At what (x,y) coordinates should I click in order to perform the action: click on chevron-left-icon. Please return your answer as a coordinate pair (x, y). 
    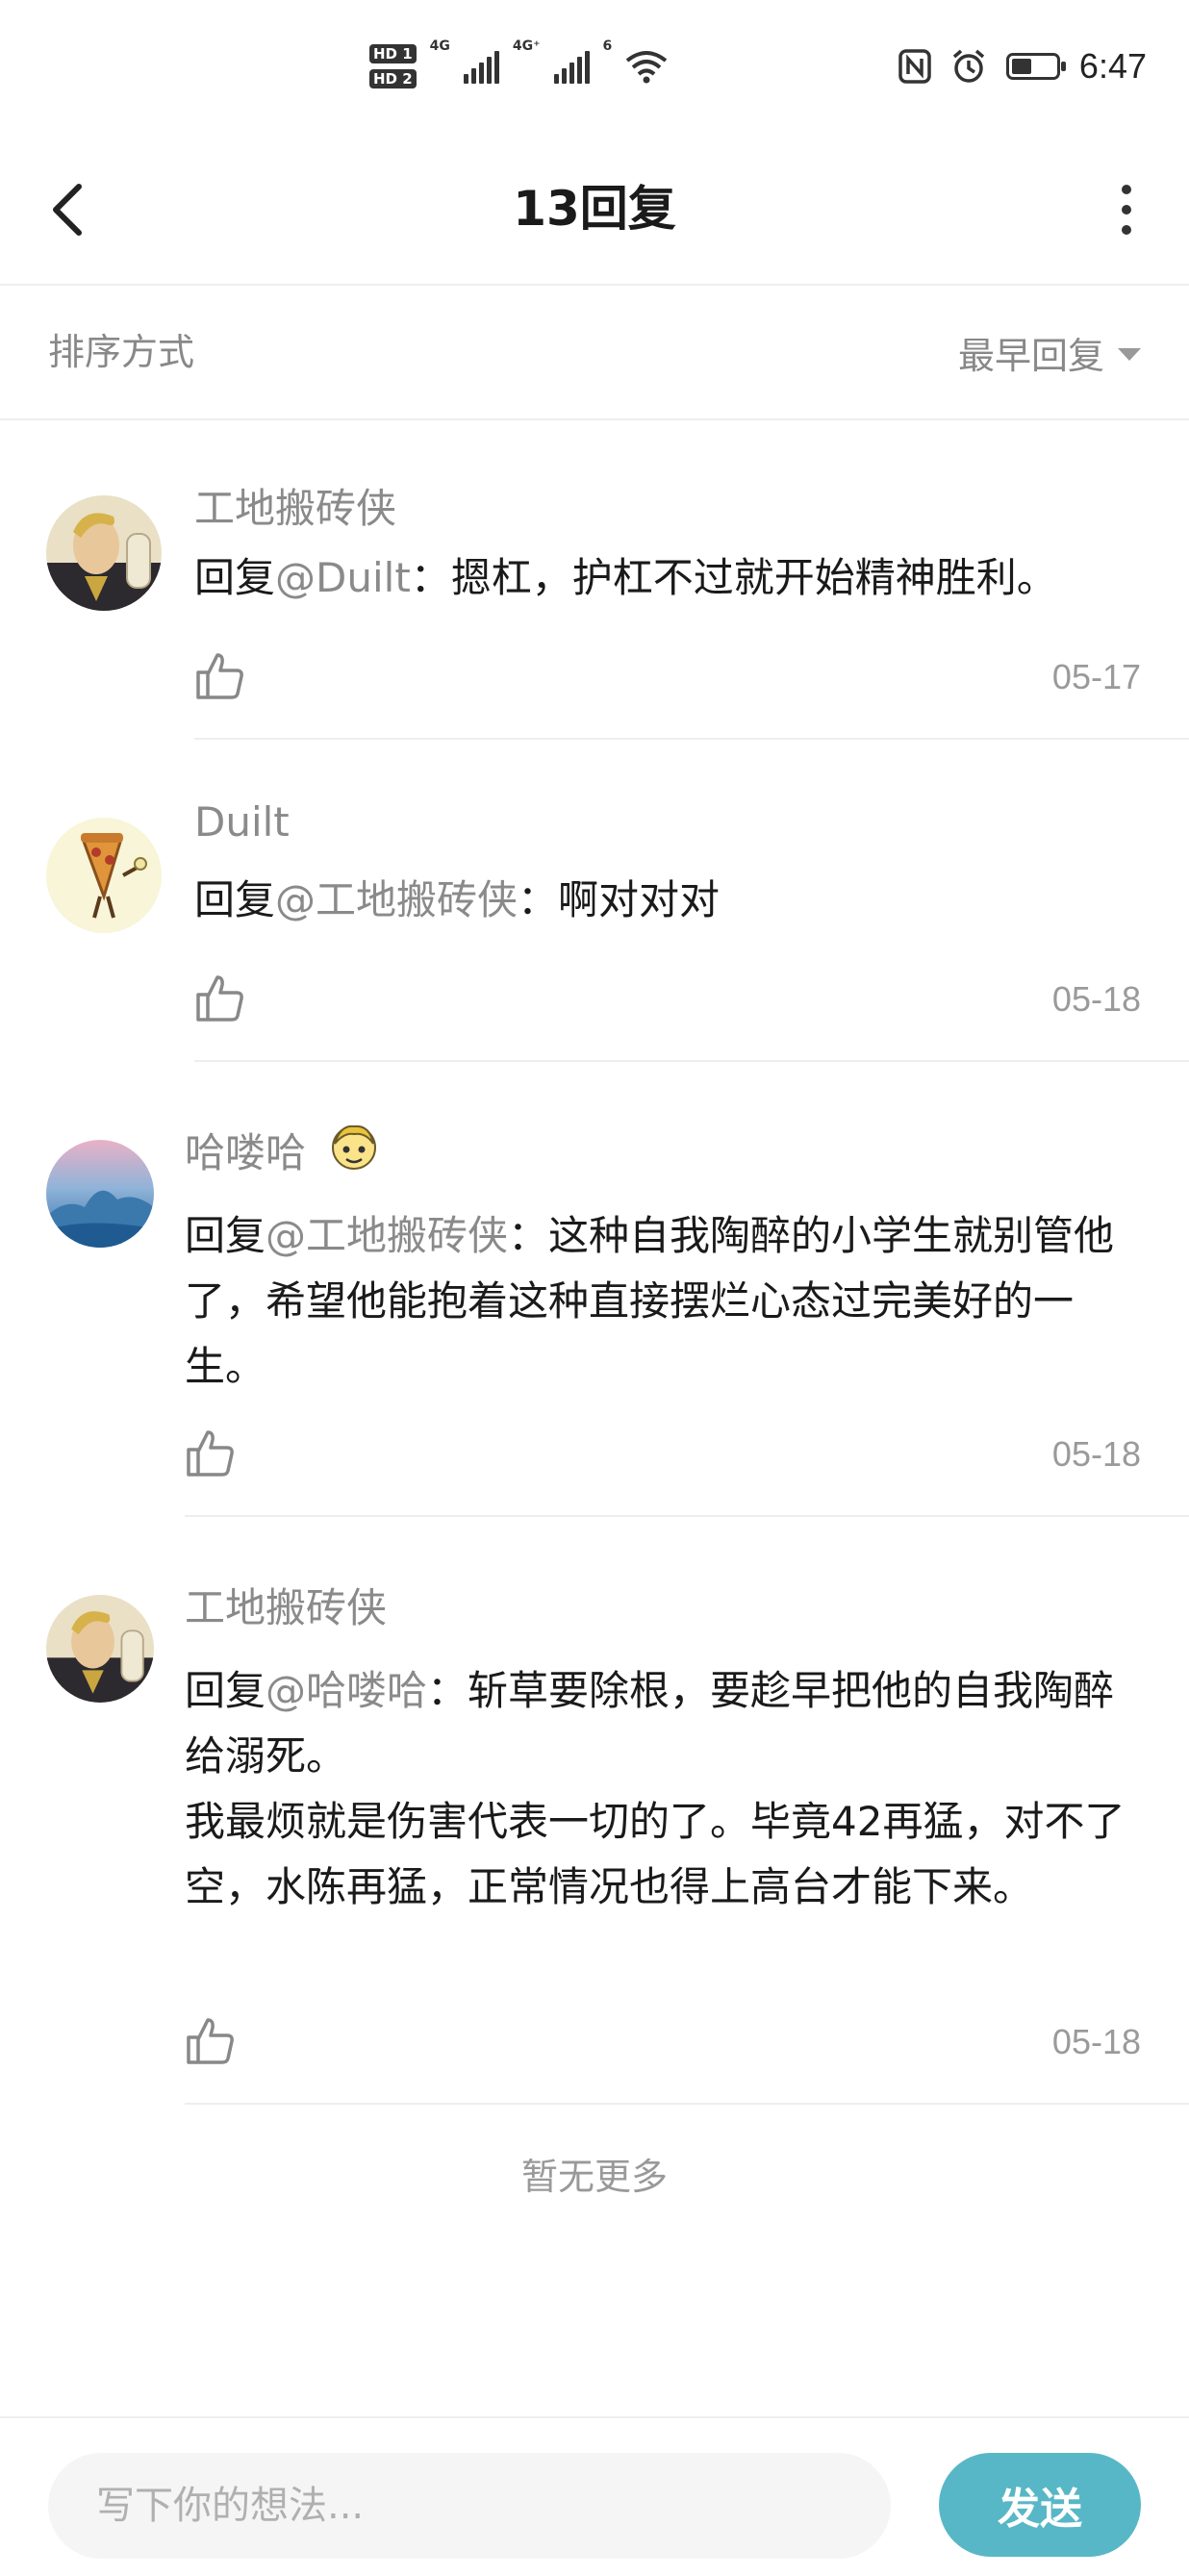
    Looking at the image, I should click on (67, 210).